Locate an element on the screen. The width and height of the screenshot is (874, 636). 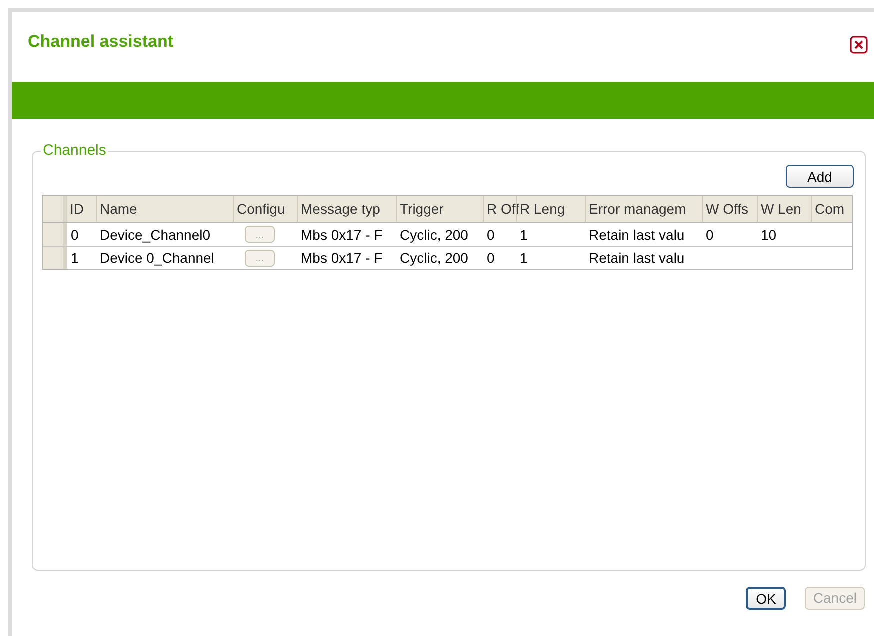
table-cell-text: 10 is located at coordinates (769, 235).